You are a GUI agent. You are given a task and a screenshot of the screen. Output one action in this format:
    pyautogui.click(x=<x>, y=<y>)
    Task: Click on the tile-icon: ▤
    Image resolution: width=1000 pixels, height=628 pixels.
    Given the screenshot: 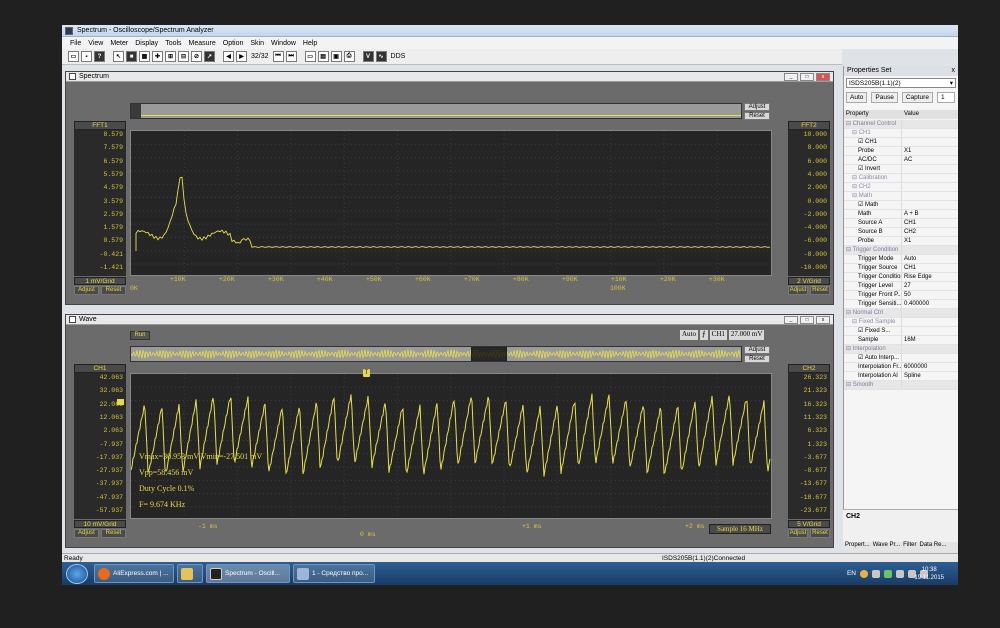 What is the action you would take?
    pyautogui.click(x=323, y=56)
    